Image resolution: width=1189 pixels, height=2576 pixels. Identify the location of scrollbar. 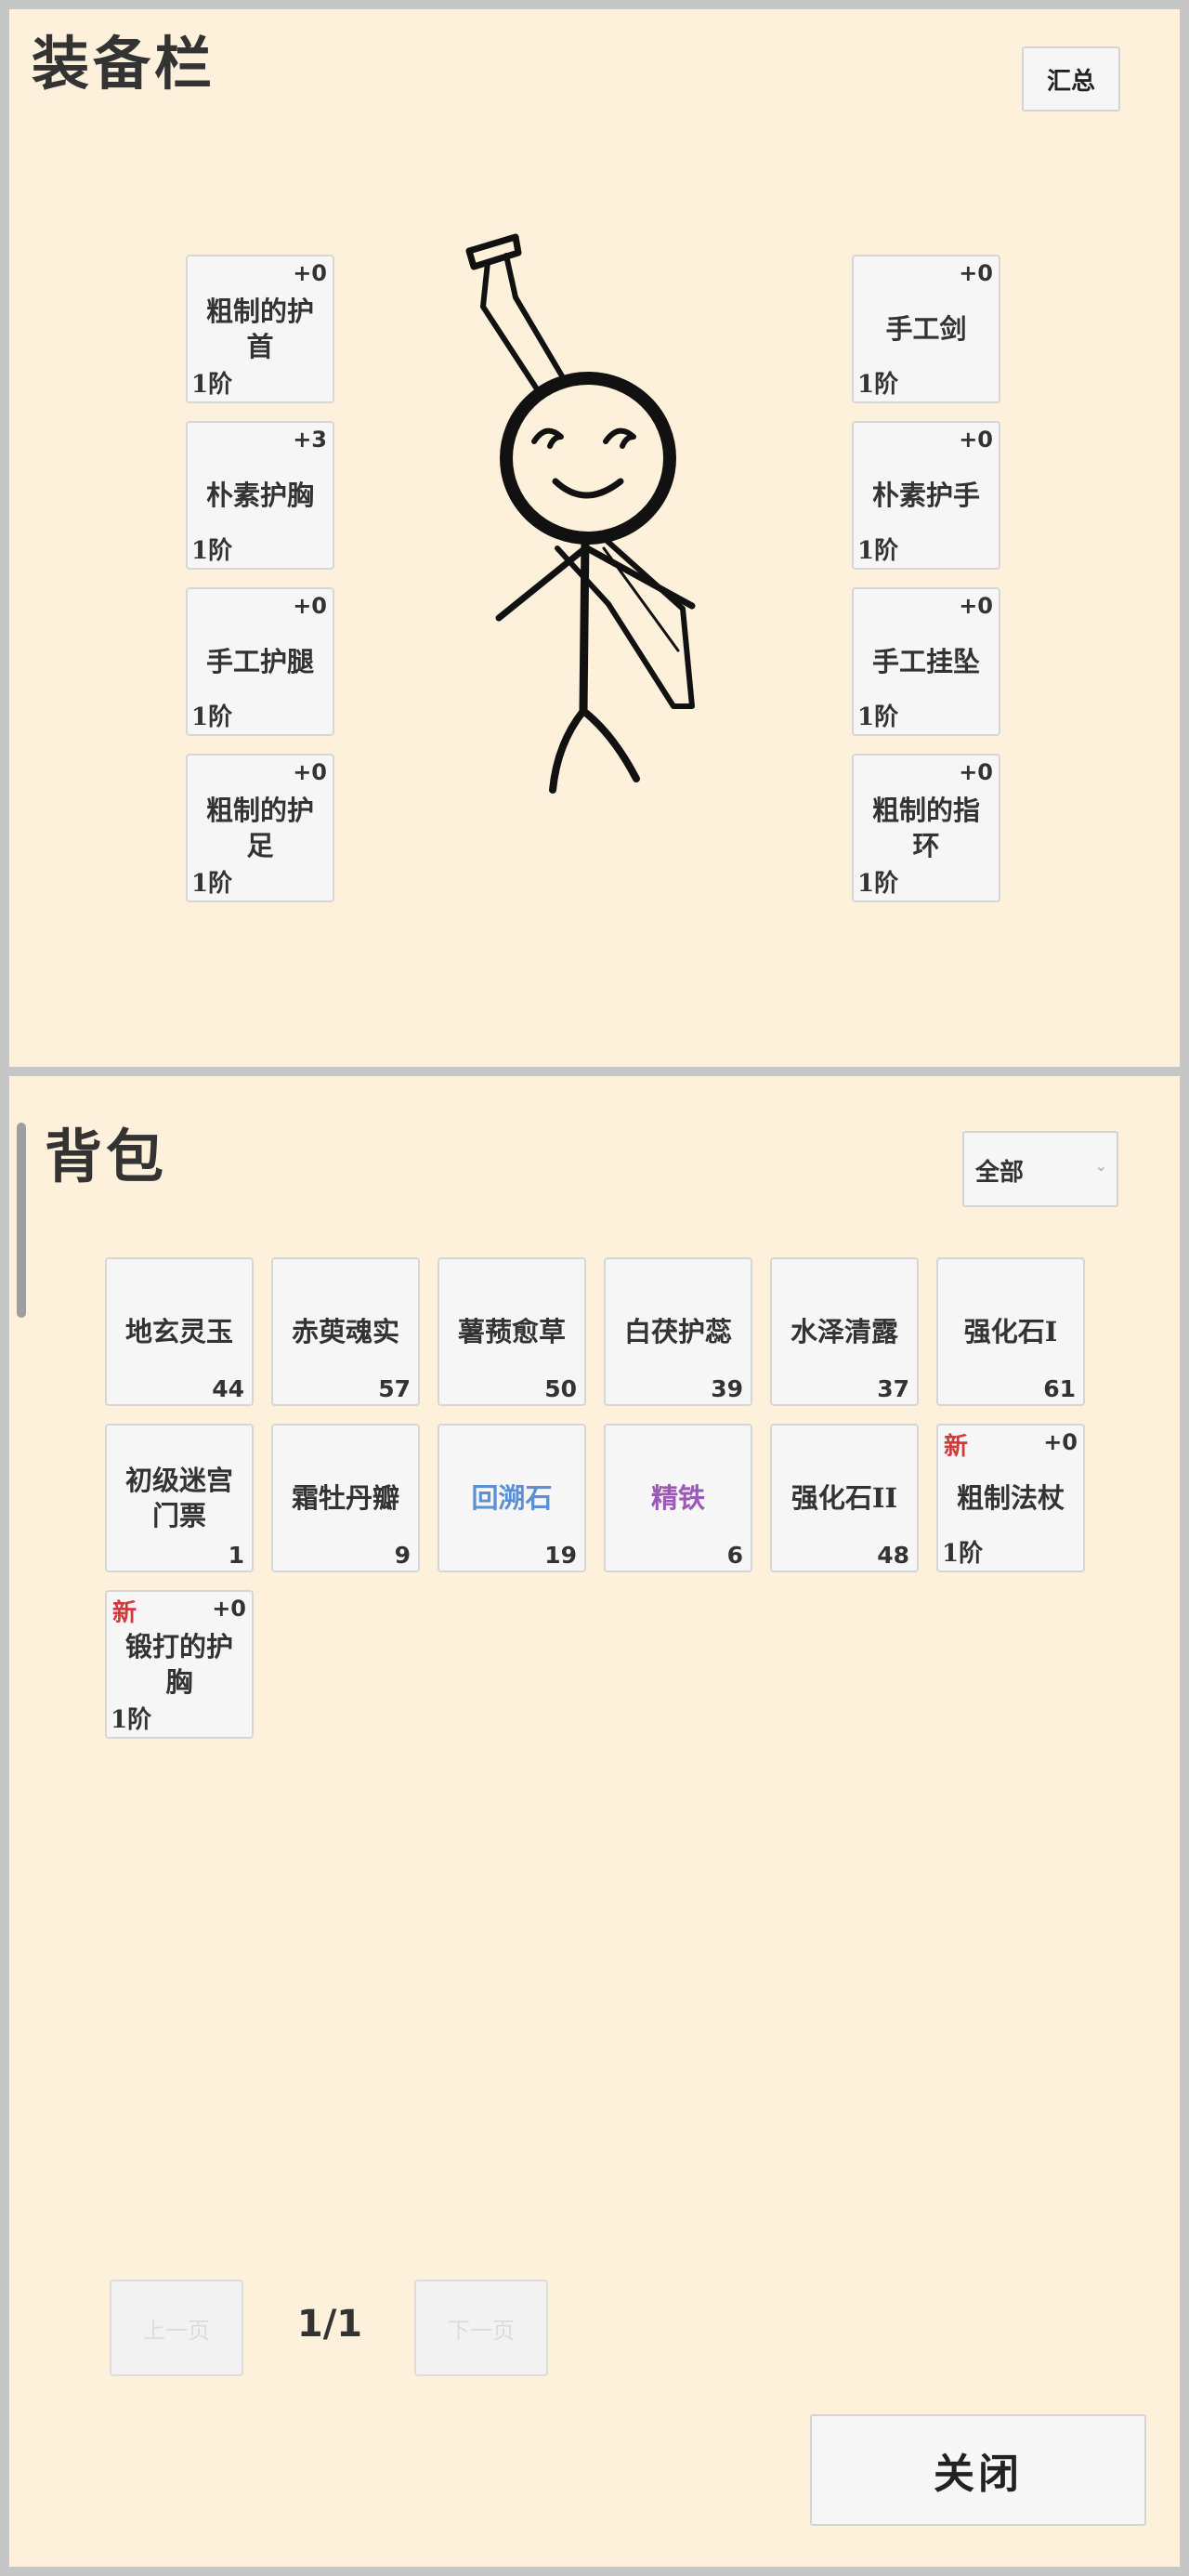
(21, 1220).